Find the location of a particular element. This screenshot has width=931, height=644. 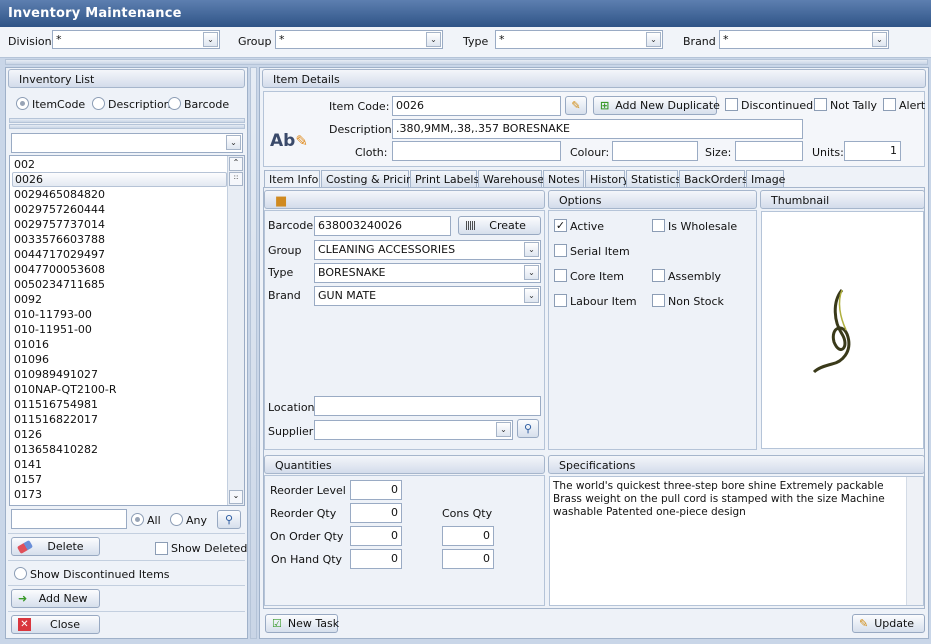

list-item: 0141 is located at coordinates (119, 464).